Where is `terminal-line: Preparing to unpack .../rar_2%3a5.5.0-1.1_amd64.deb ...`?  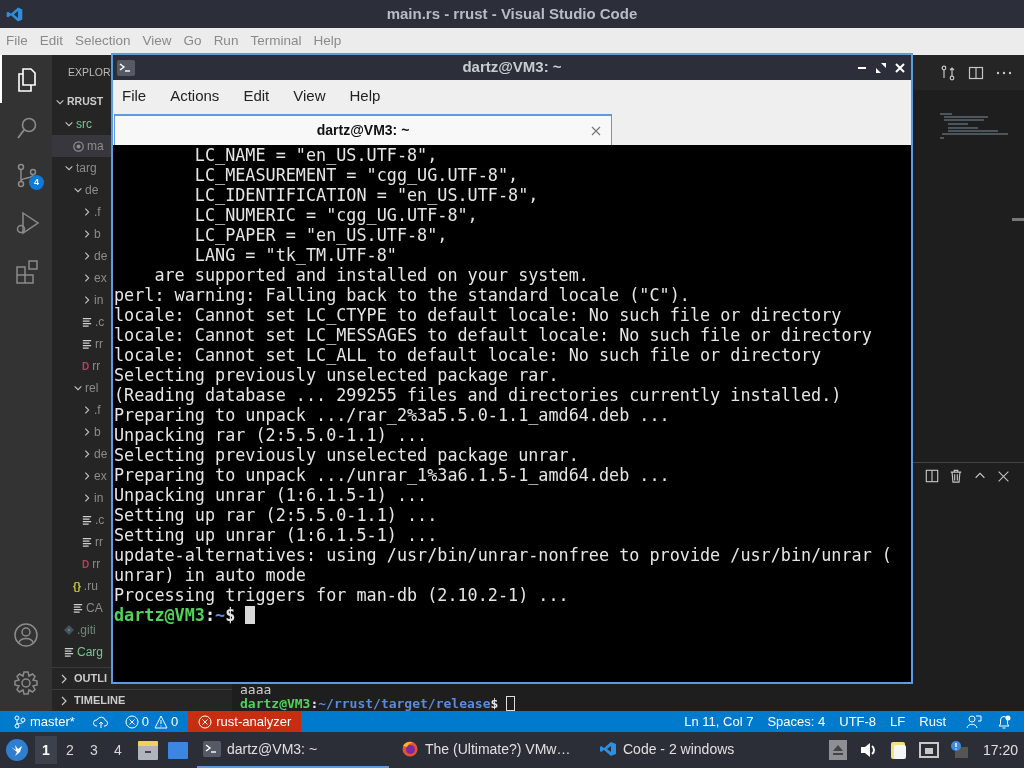 terminal-line: Preparing to unpack .../rar_2%3a5.5.0-1.1_amd64.deb ... is located at coordinates (392, 415).